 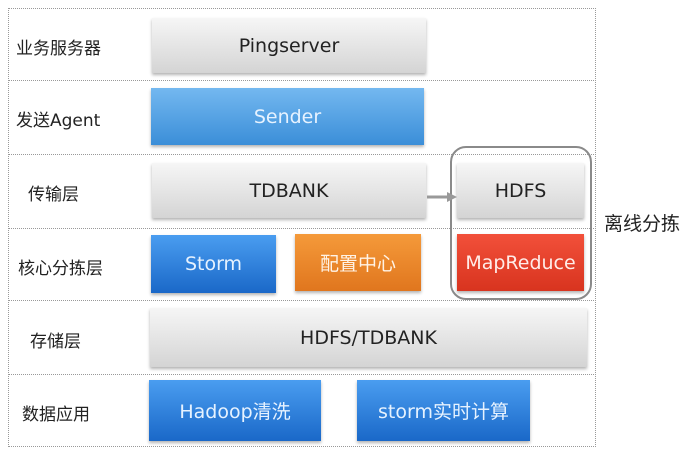 What do you see at coordinates (642, 224) in the screenshot?
I see `offline-sorting-label: 离线分拣` at bounding box center [642, 224].